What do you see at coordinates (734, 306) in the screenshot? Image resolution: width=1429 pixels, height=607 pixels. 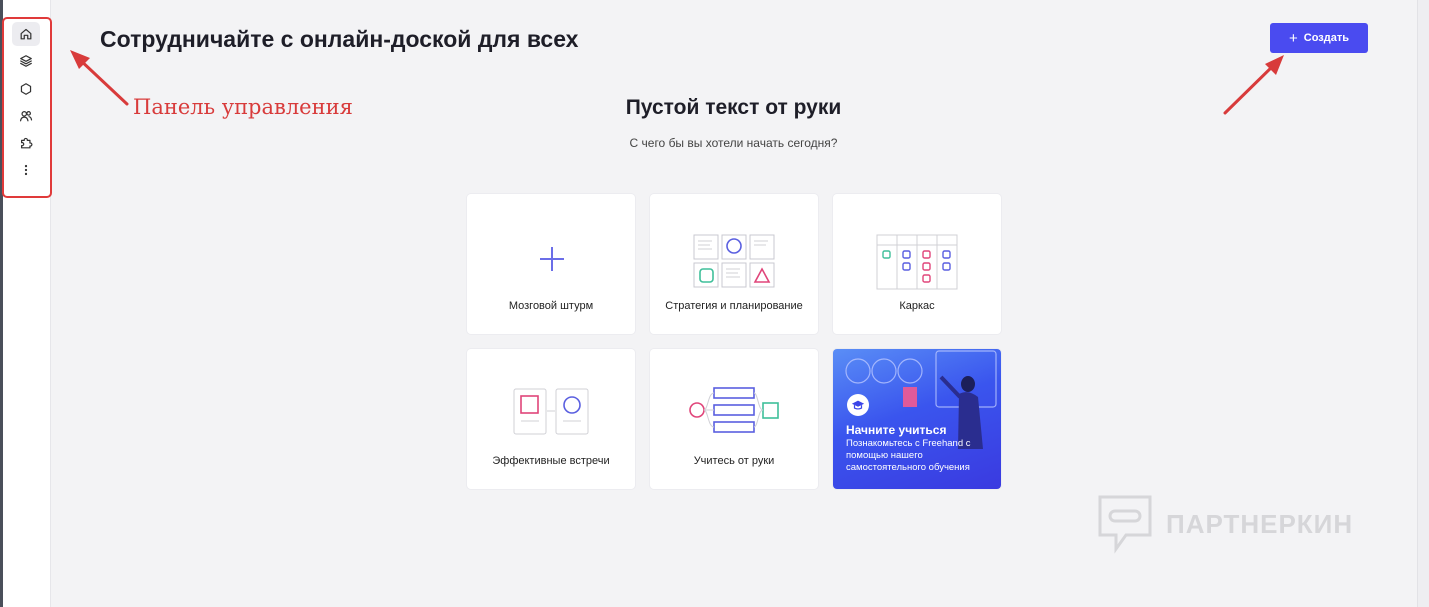 I see `template-card-label: Стратегия и планирование` at bounding box center [734, 306].